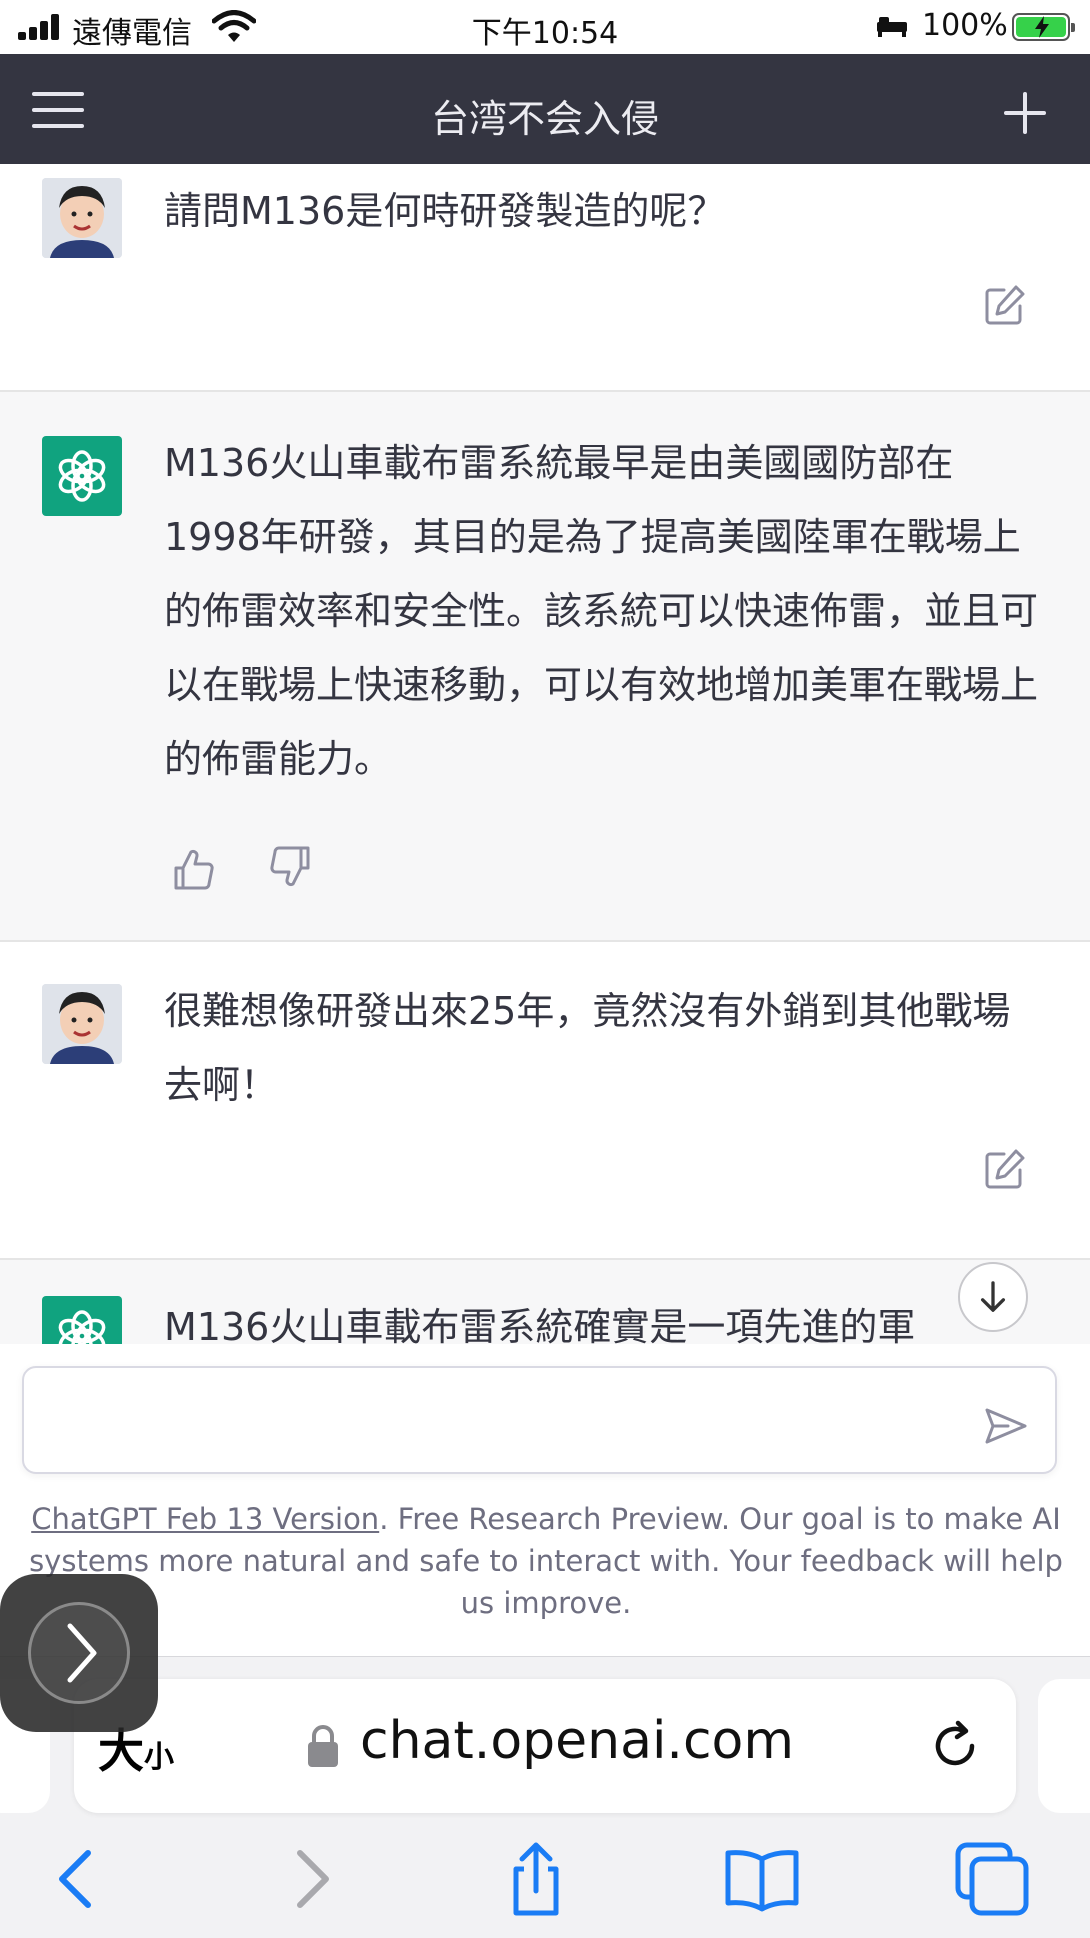  I want to click on chat-header: 台湾不会入侵, so click(545, 109).